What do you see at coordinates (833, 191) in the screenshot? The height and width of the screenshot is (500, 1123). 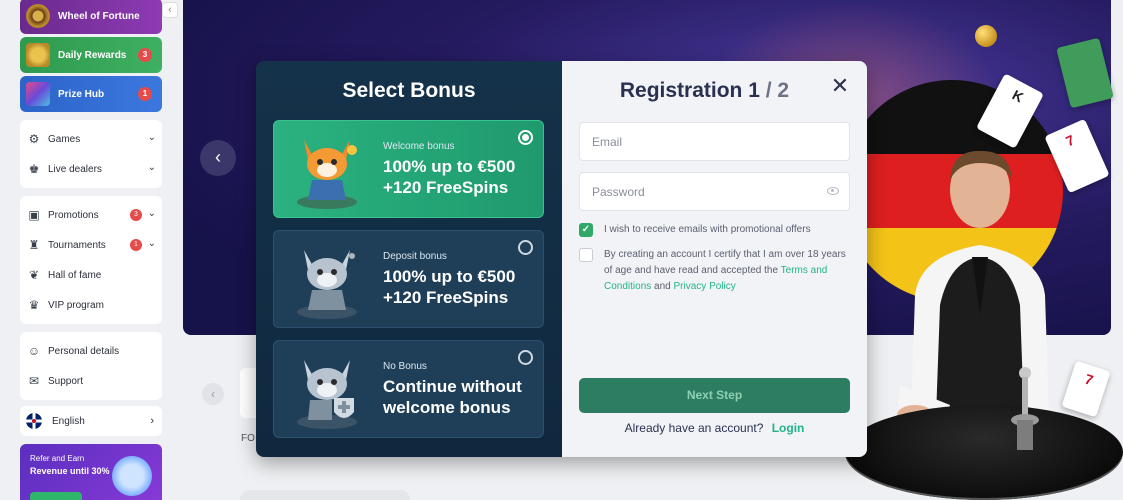 I see `eye-icon` at bounding box center [833, 191].